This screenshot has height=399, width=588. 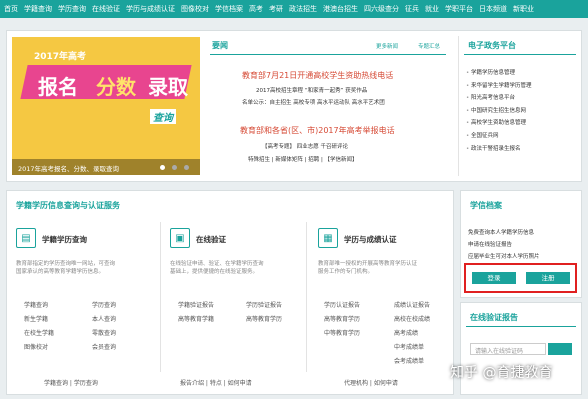 I want to click on gov-divider, so click(x=520, y=54).